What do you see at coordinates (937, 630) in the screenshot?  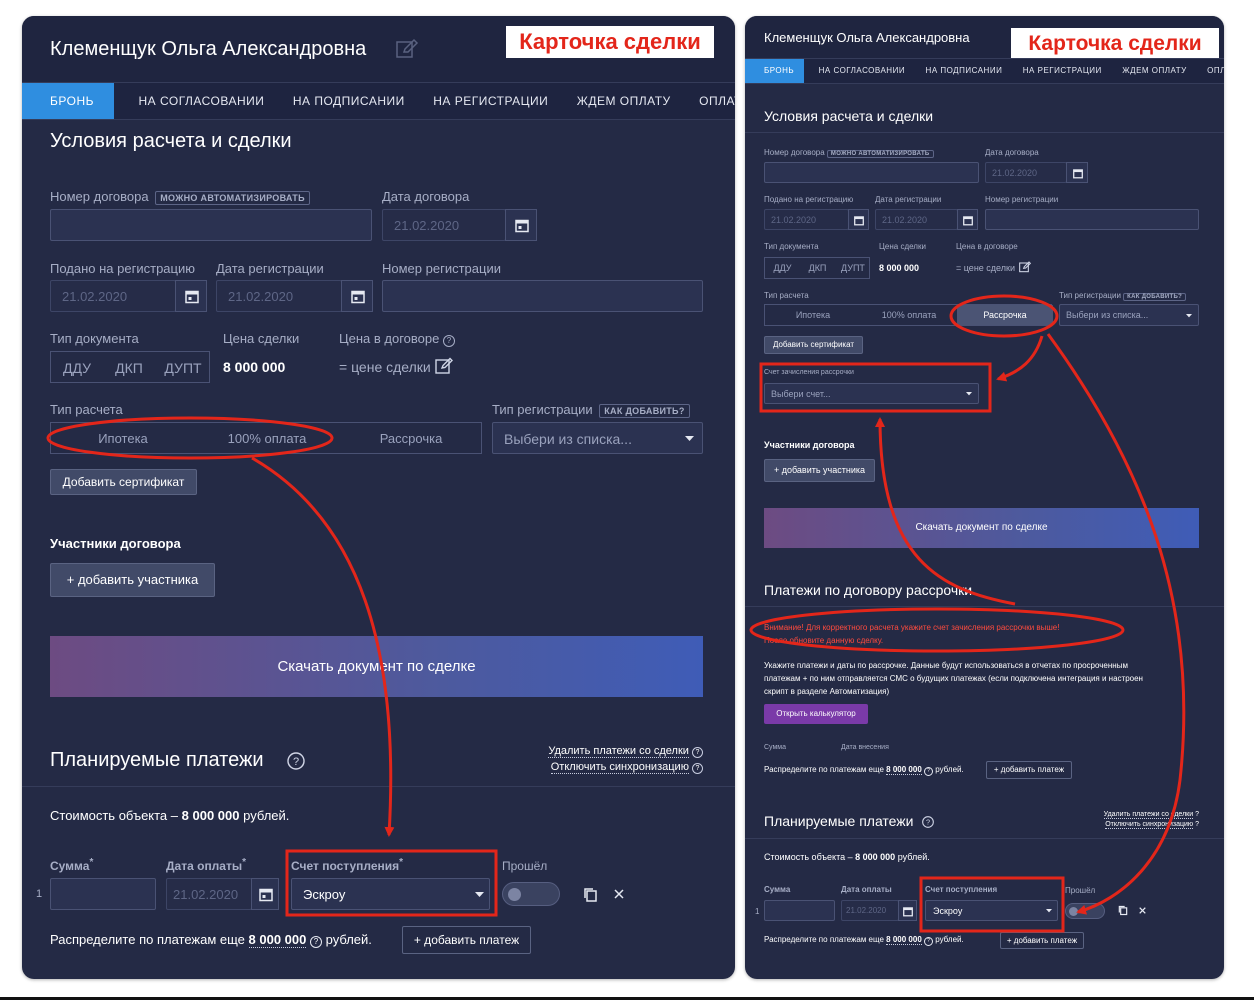 I see `warning-highlight` at bounding box center [937, 630].